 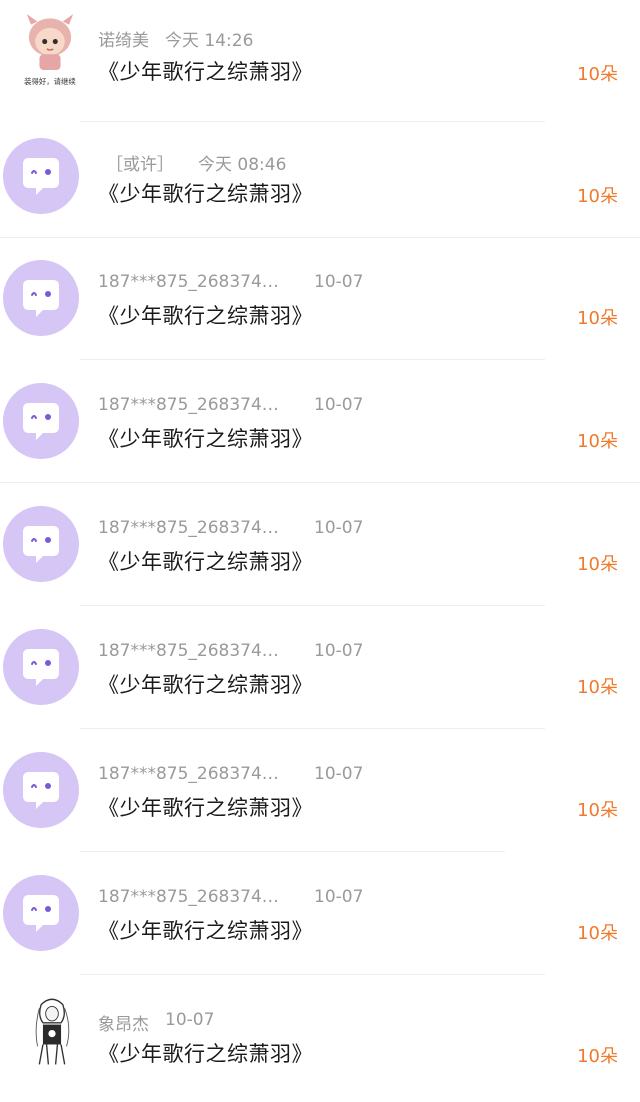 What do you see at coordinates (140, 162) in the screenshot?
I see `user-name: ［或许］` at bounding box center [140, 162].